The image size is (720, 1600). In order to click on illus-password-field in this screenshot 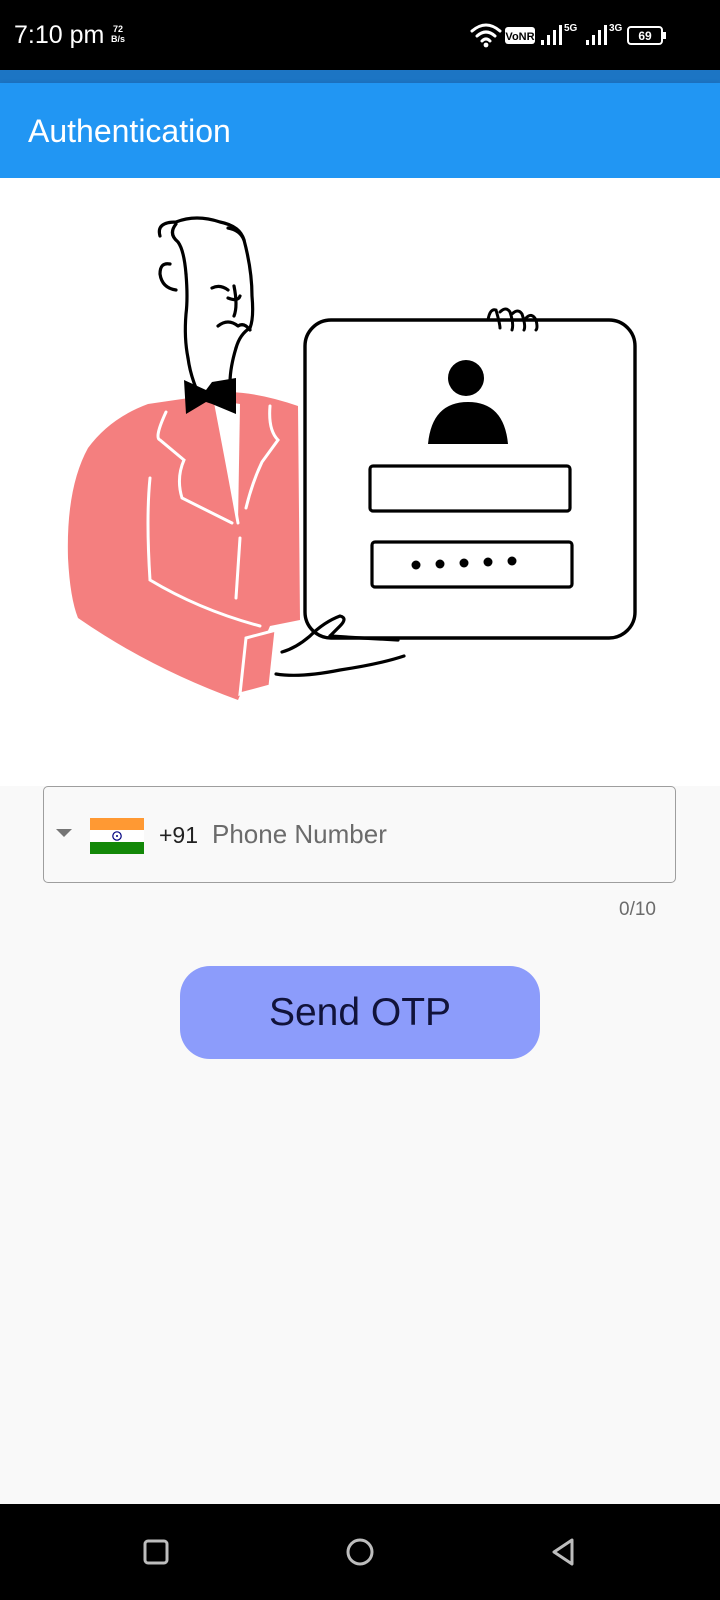, I will do `click(472, 564)`.